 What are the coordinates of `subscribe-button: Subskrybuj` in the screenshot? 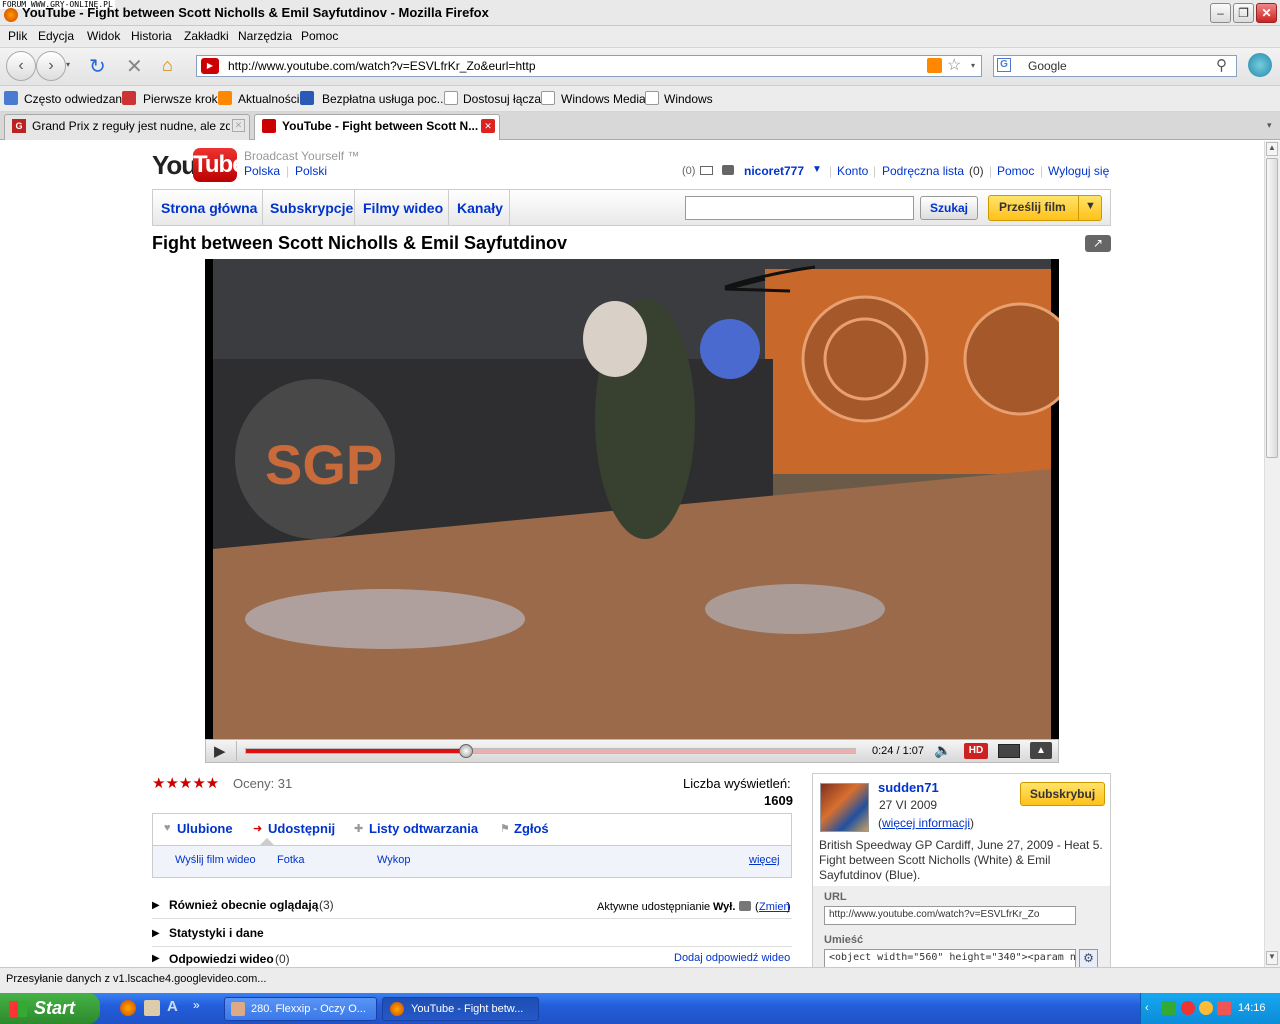 It's located at (1062, 794).